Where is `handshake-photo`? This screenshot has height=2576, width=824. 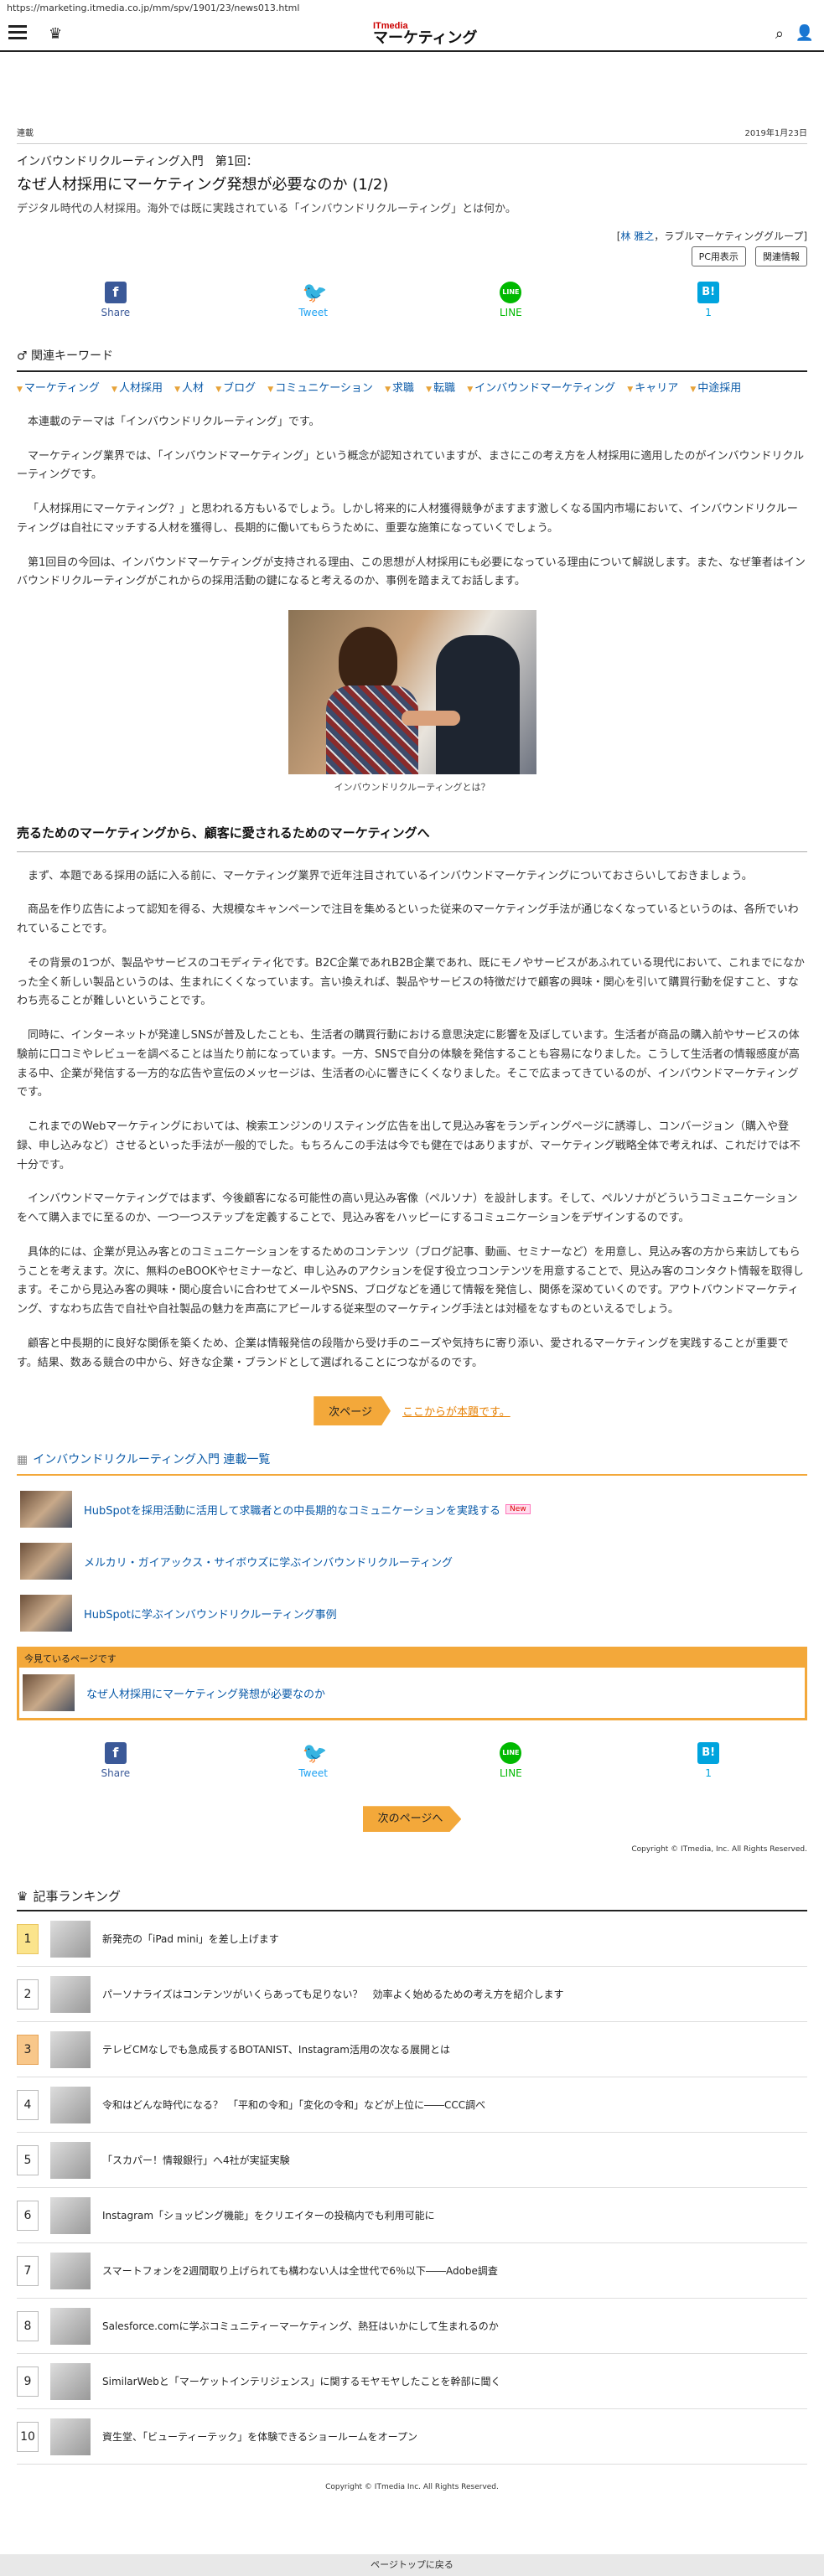 handshake-photo is located at coordinates (412, 692).